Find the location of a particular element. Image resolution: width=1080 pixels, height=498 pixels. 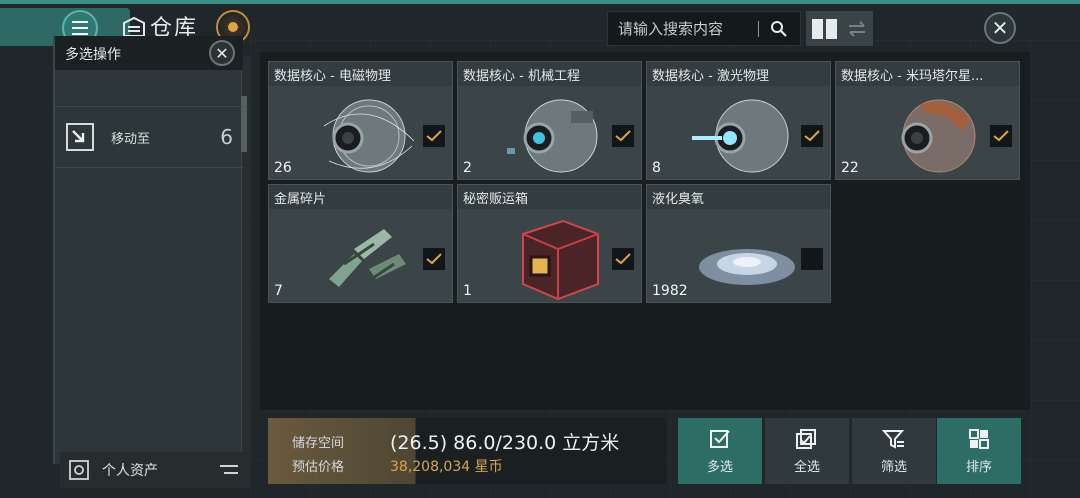

liquid-ozone-icon is located at coordinates (747, 267).